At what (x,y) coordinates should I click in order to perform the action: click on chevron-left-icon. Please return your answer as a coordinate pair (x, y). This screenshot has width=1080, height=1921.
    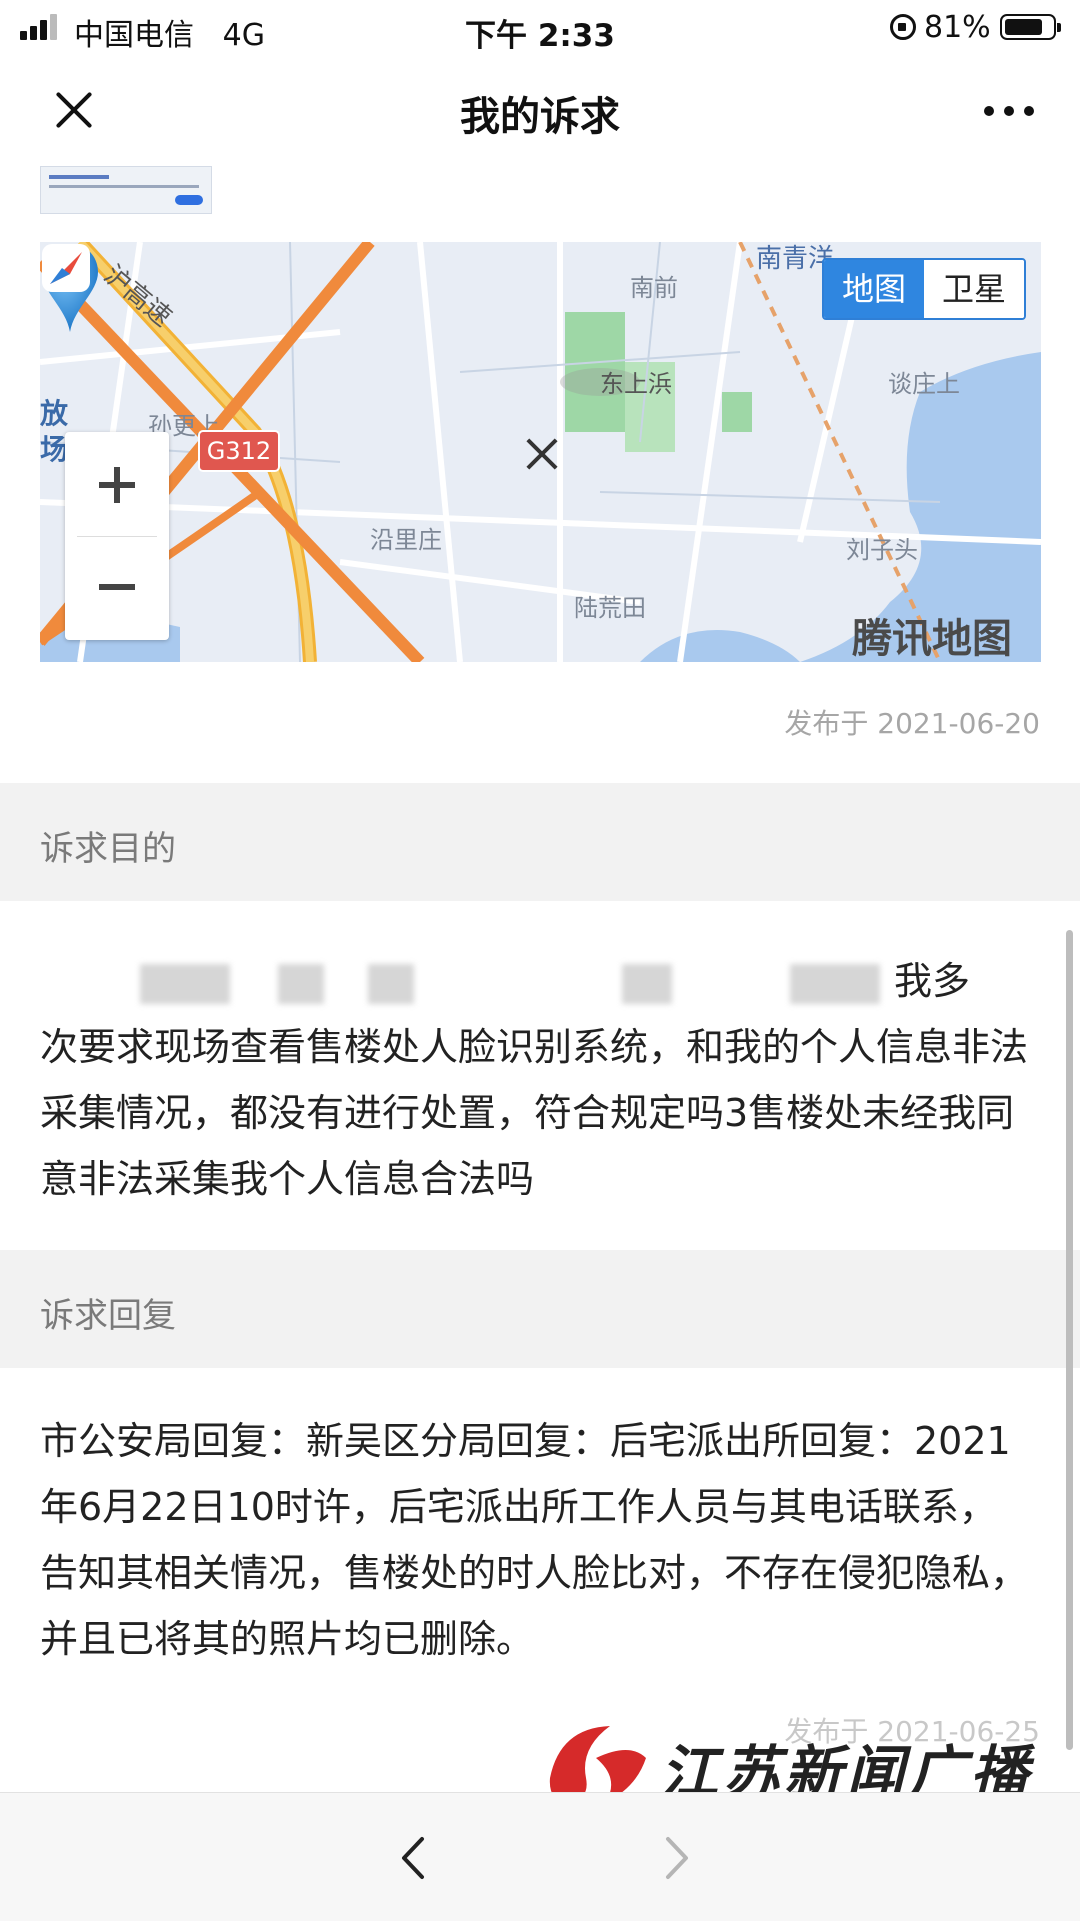
    Looking at the image, I should click on (415, 1858).